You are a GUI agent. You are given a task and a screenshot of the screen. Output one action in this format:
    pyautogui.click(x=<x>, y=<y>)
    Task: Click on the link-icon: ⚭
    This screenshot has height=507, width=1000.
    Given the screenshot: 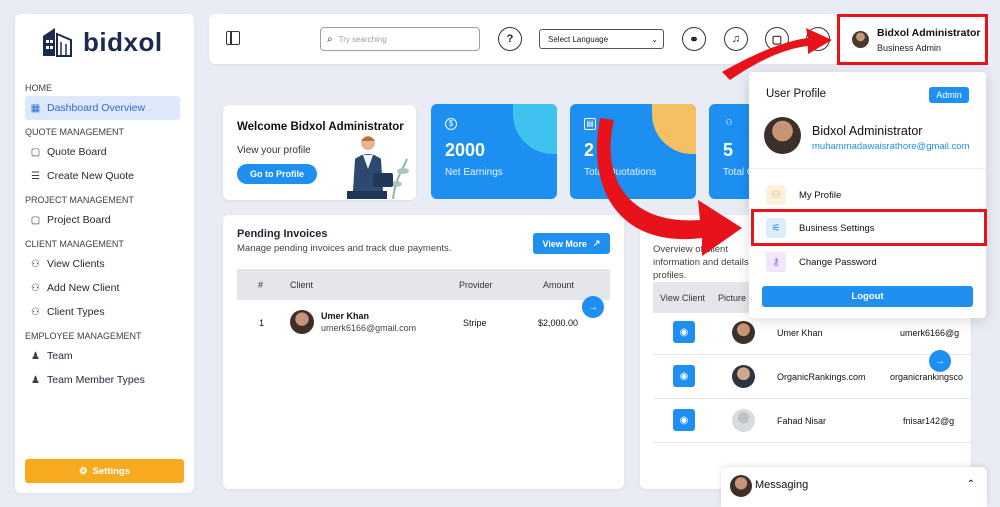 What is the action you would take?
    pyautogui.click(x=694, y=39)
    